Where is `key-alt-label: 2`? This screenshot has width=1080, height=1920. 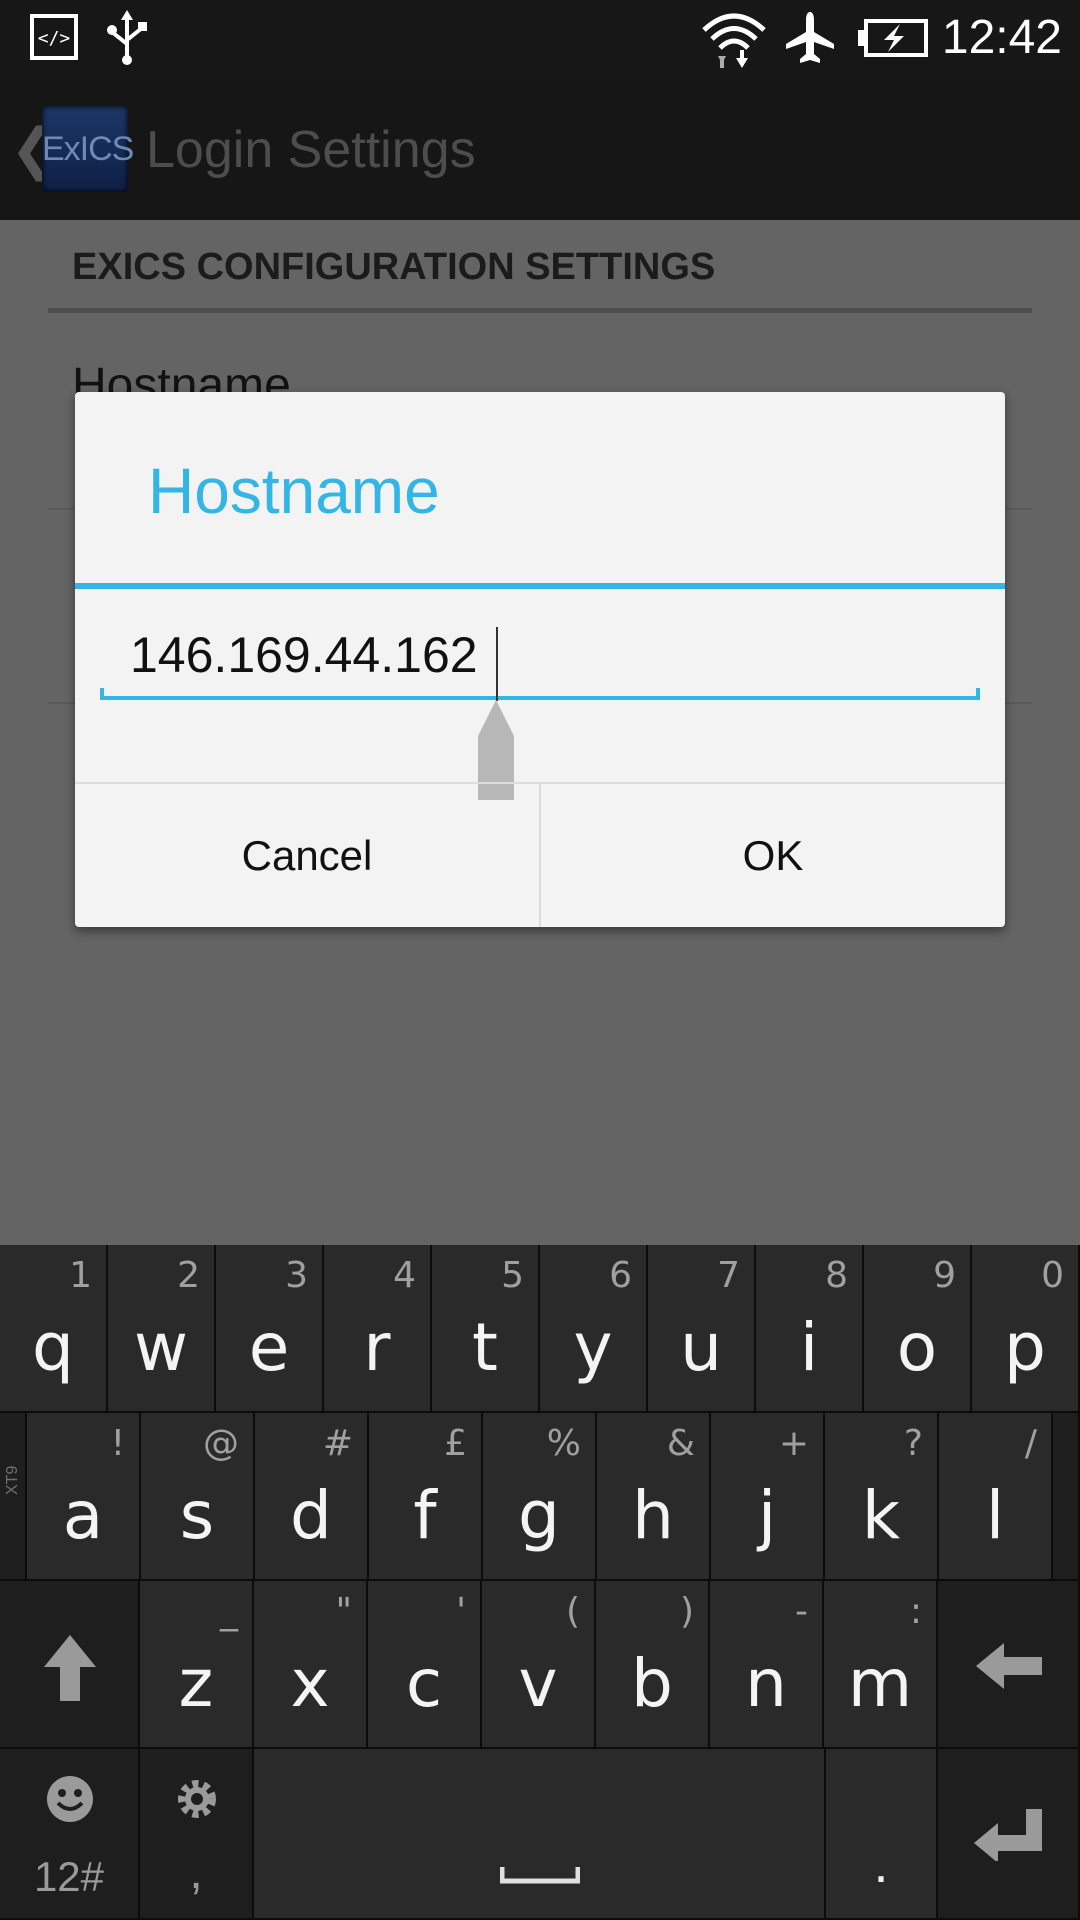
key-alt-label: 2 is located at coordinates (188, 1275).